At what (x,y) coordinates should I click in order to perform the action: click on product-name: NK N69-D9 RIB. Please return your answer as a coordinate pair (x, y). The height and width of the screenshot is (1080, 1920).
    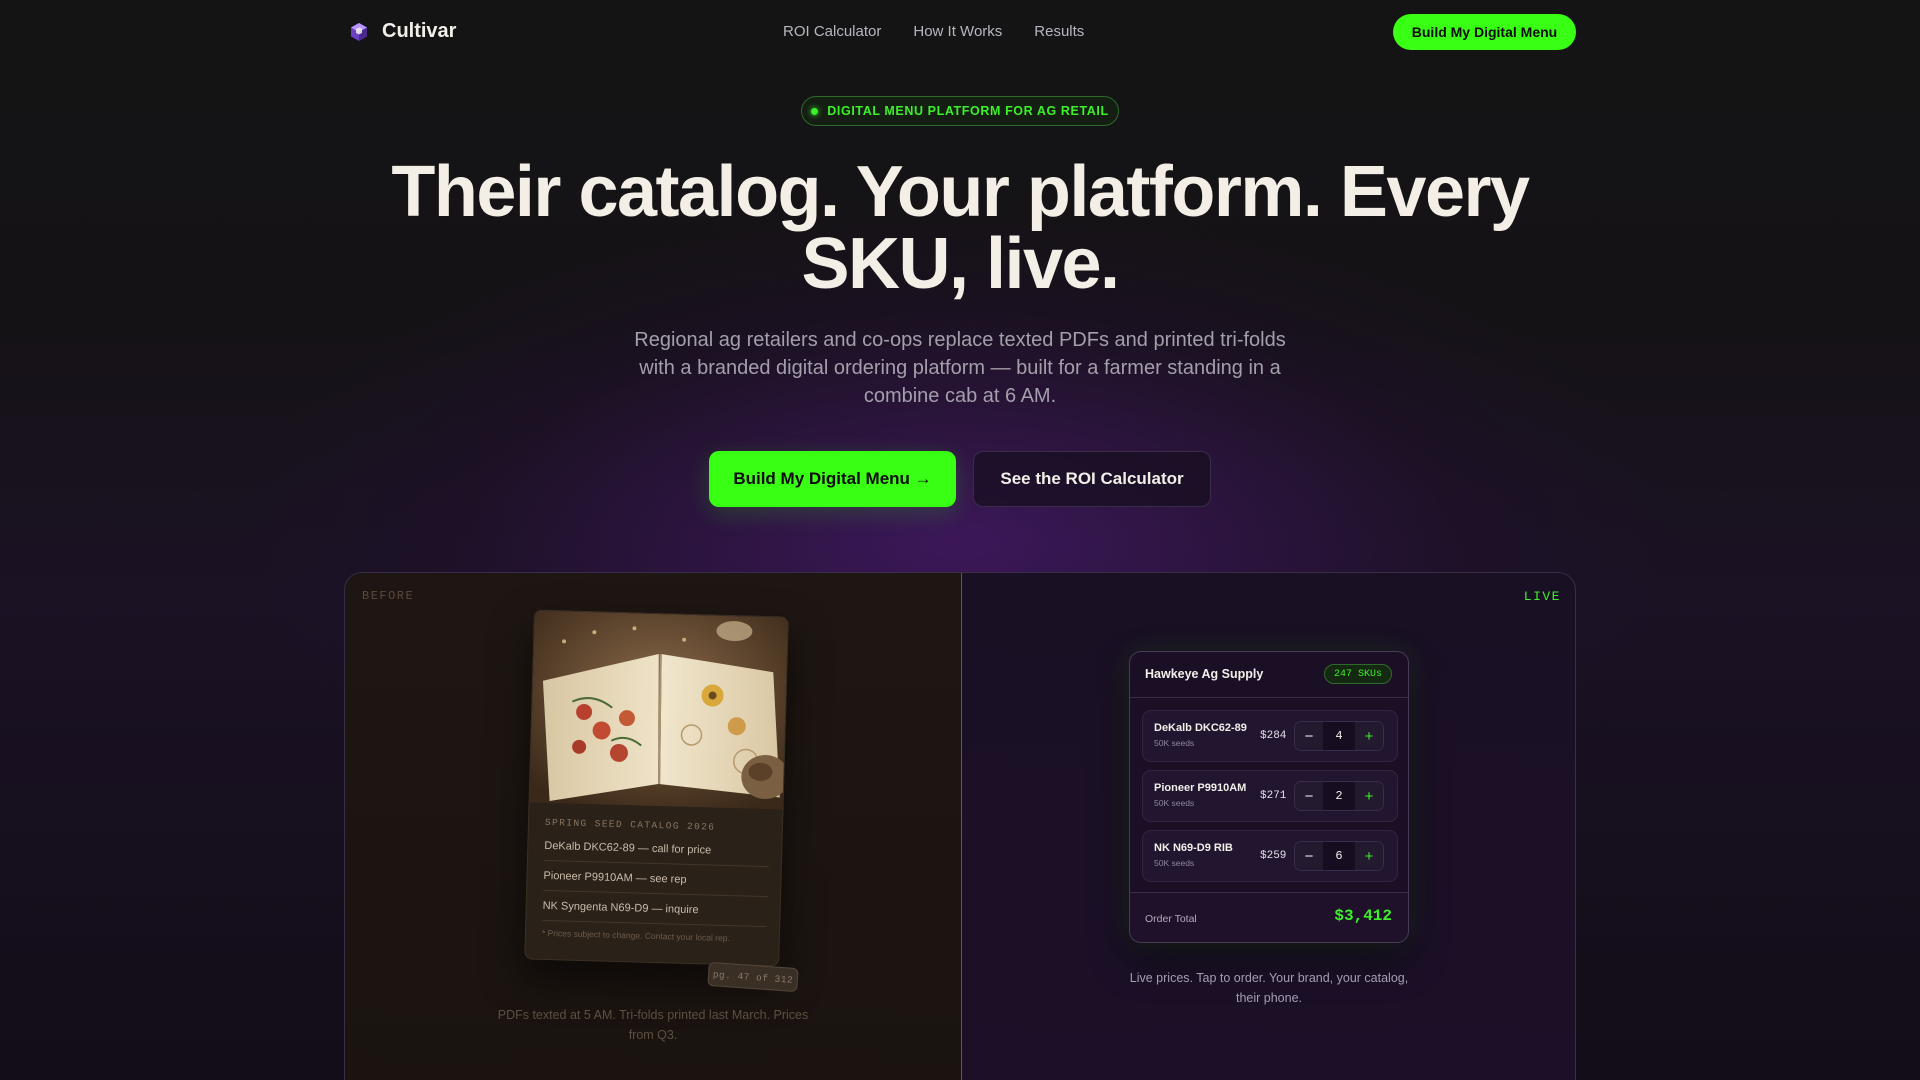
    Looking at the image, I should click on (1193, 848).